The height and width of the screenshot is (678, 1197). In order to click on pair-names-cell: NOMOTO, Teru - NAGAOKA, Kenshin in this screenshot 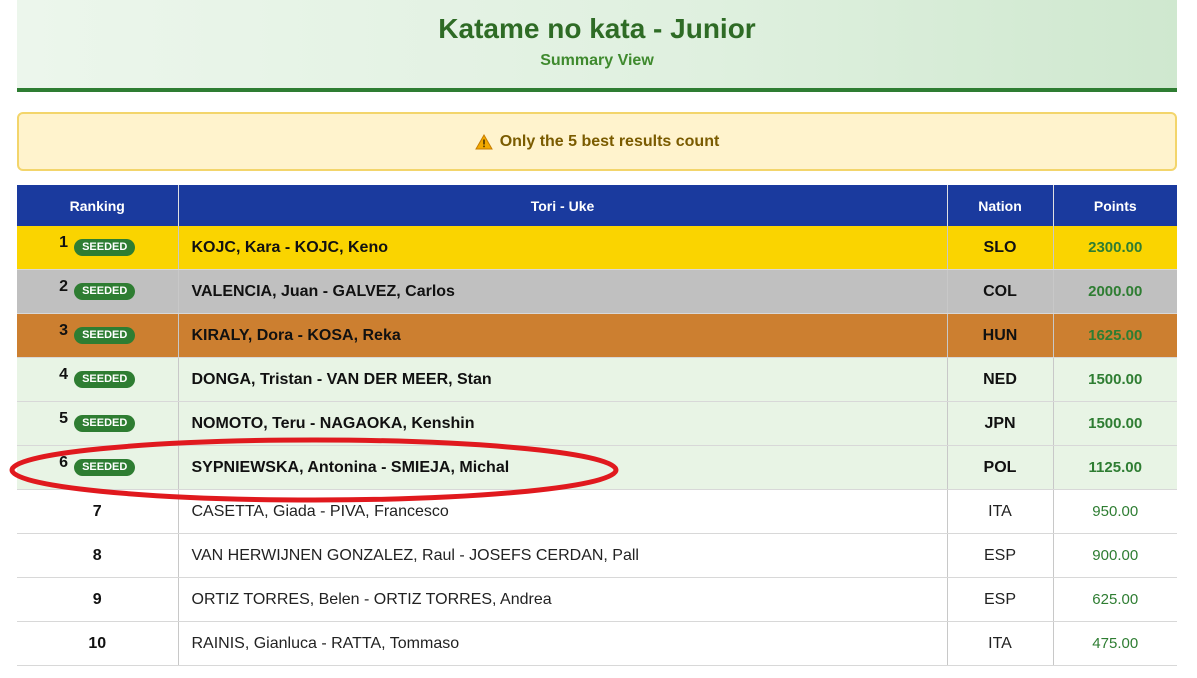, I will do `click(563, 423)`.